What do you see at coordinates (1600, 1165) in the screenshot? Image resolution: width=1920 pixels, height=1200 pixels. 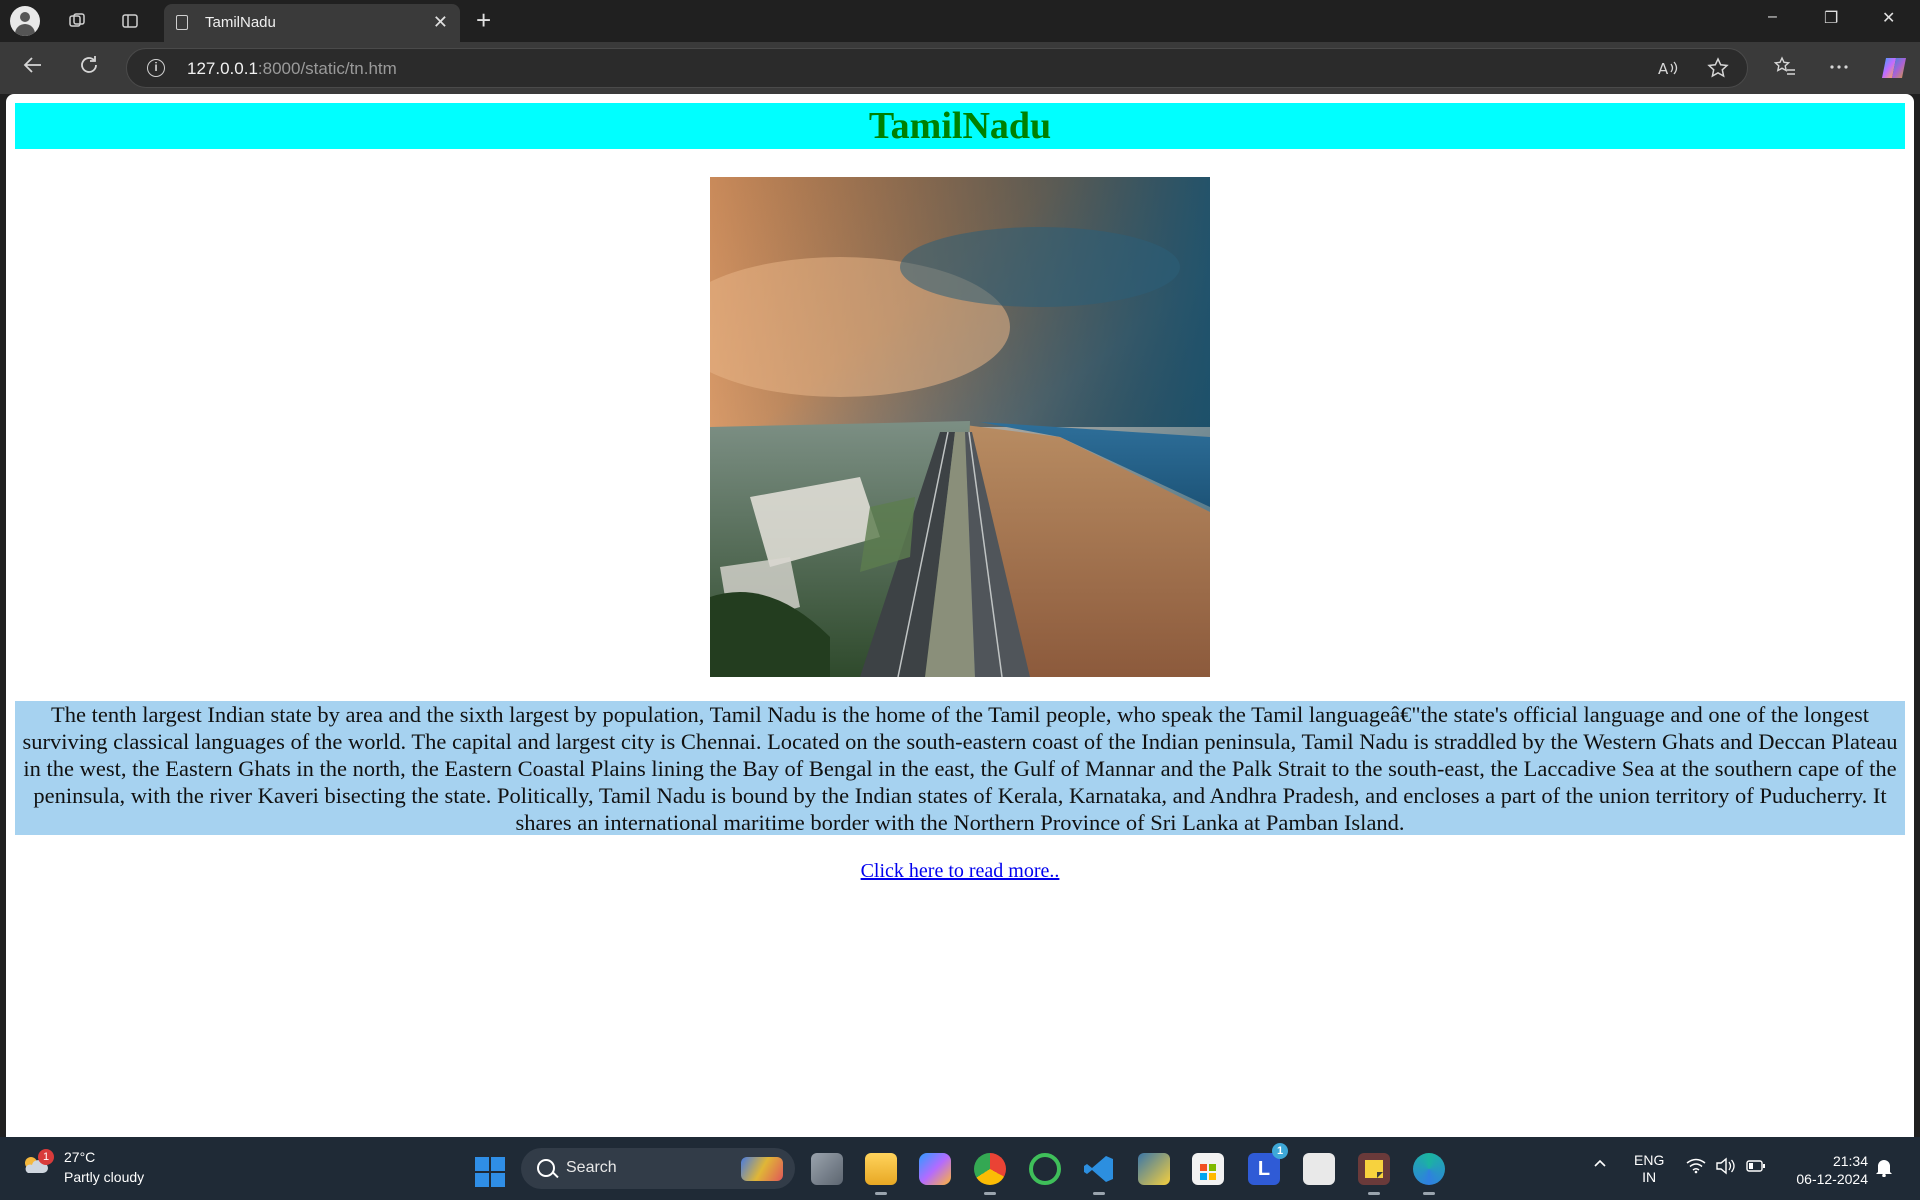 I see `chevron-up-icon` at bounding box center [1600, 1165].